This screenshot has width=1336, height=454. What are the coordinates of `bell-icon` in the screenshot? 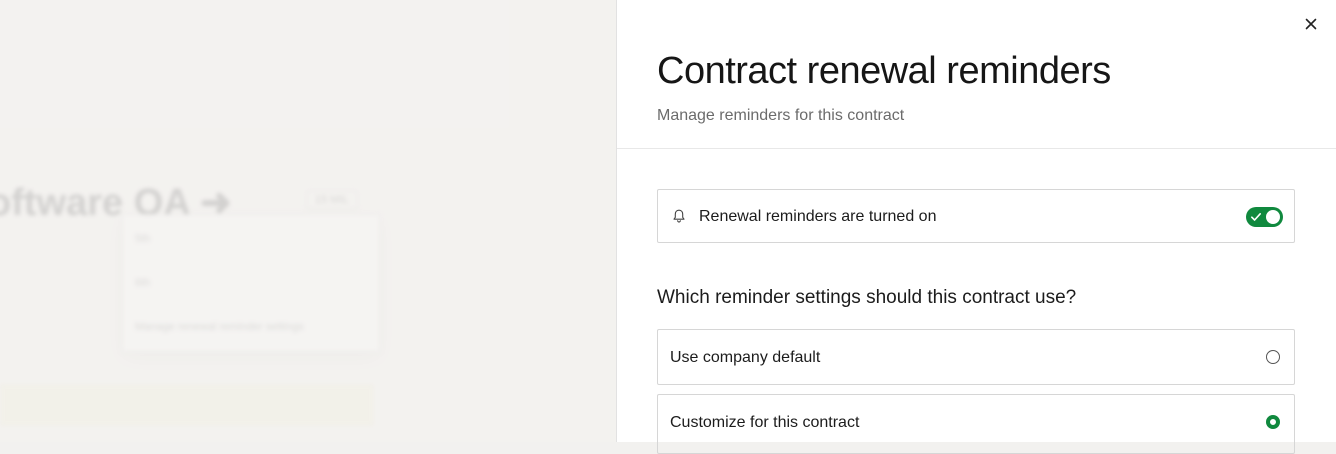 It's located at (679, 216).